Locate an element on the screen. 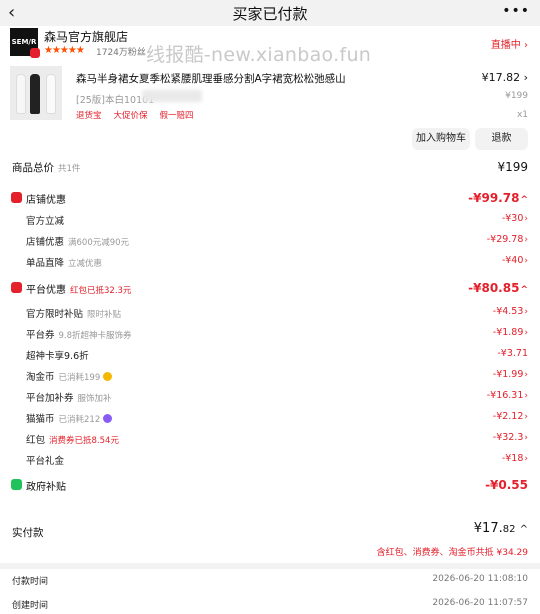 Image resolution: width=540 pixels, height=614 pixels. platform-discount-sub: 红包已抵32.3元 is located at coordinates (101, 291).